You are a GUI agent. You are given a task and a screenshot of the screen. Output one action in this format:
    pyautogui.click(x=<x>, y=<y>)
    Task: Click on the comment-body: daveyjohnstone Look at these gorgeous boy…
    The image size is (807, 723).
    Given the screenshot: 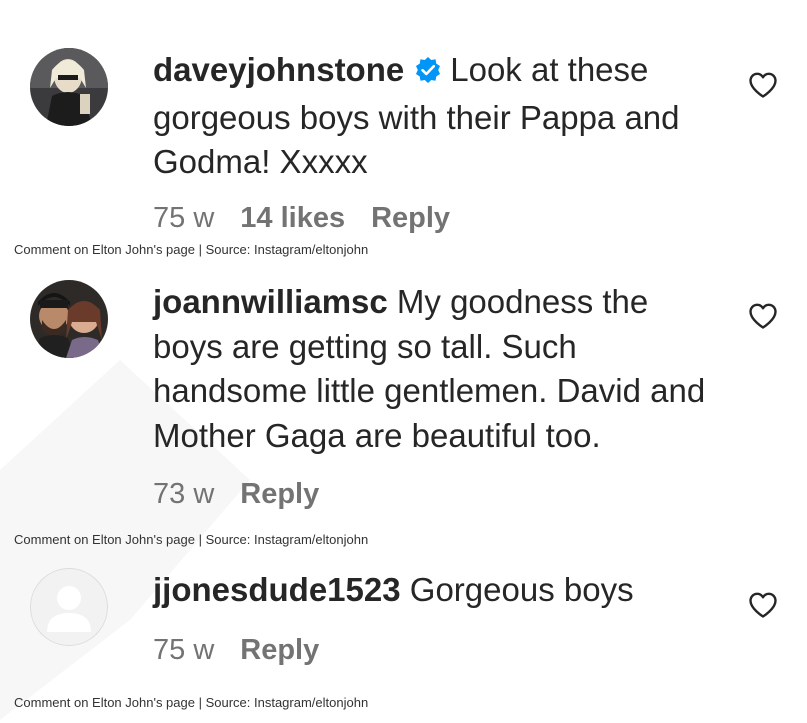 What is the action you would take?
    pyautogui.click(x=438, y=116)
    